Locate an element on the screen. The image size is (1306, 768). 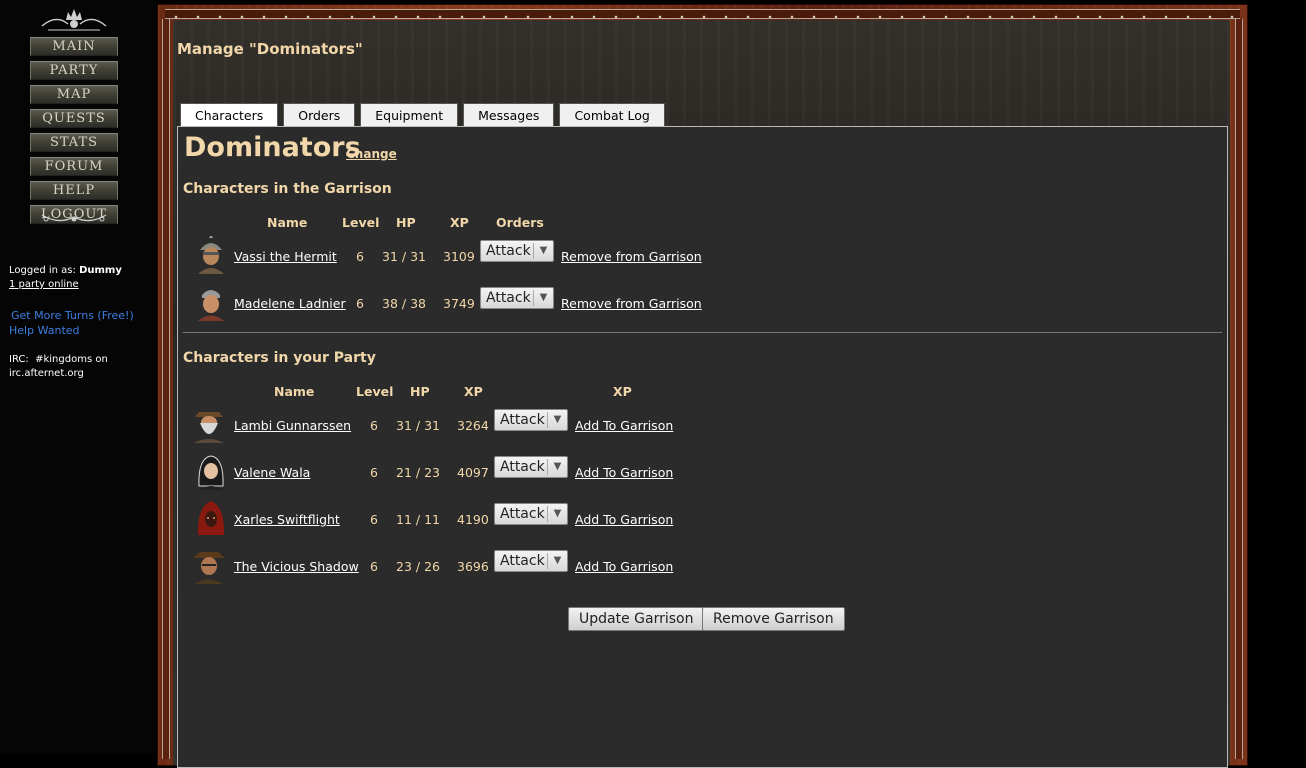
party-col-hp: HP is located at coordinates (420, 391).